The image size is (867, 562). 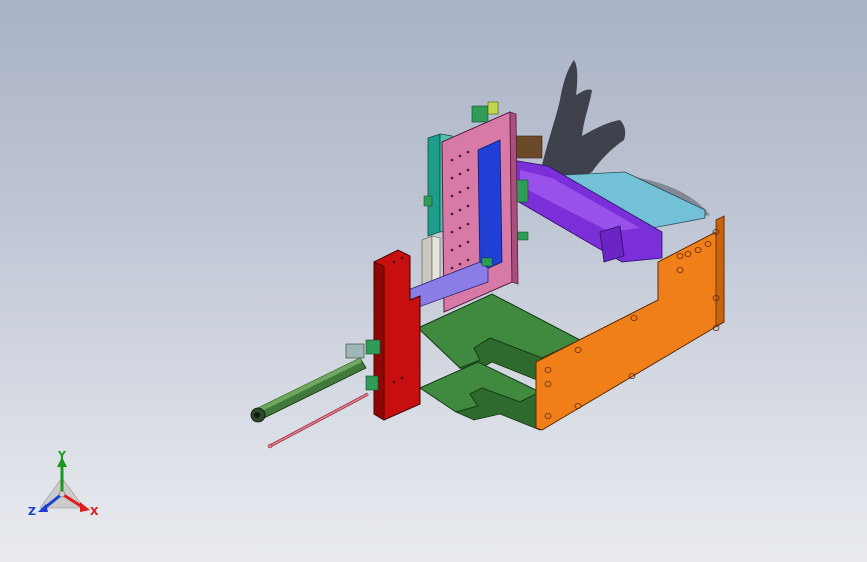 I want to click on reference-triad: Y Z X, so click(x=63, y=483).